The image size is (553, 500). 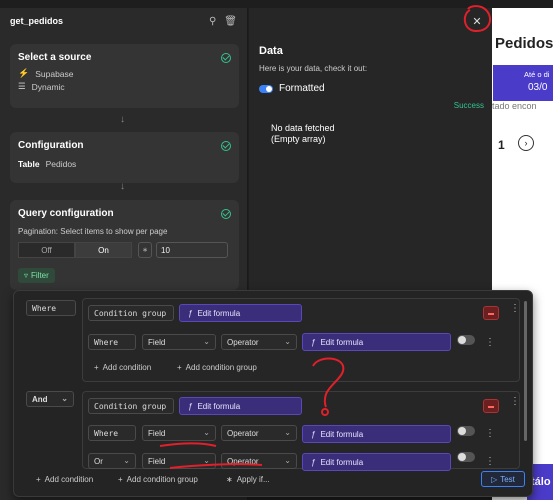 What do you see at coordinates (124, 157) in the screenshot?
I see `configuration-card: Configuration Table Pedidos` at bounding box center [124, 157].